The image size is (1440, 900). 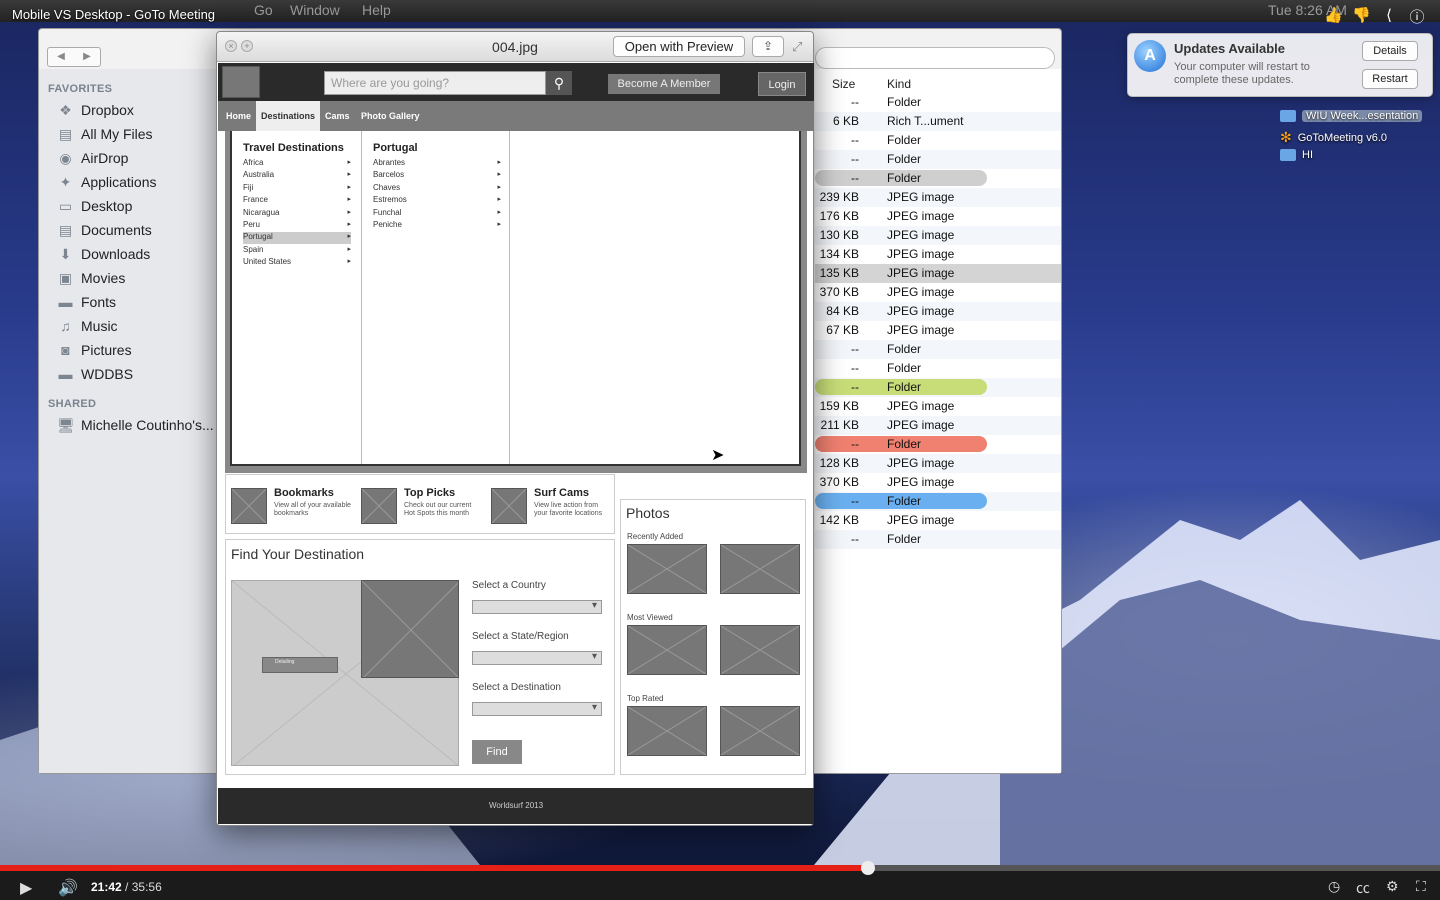 What do you see at coordinates (61, 57) in the screenshot?
I see `back-icon: ◀` at bounding box center [61, 57].